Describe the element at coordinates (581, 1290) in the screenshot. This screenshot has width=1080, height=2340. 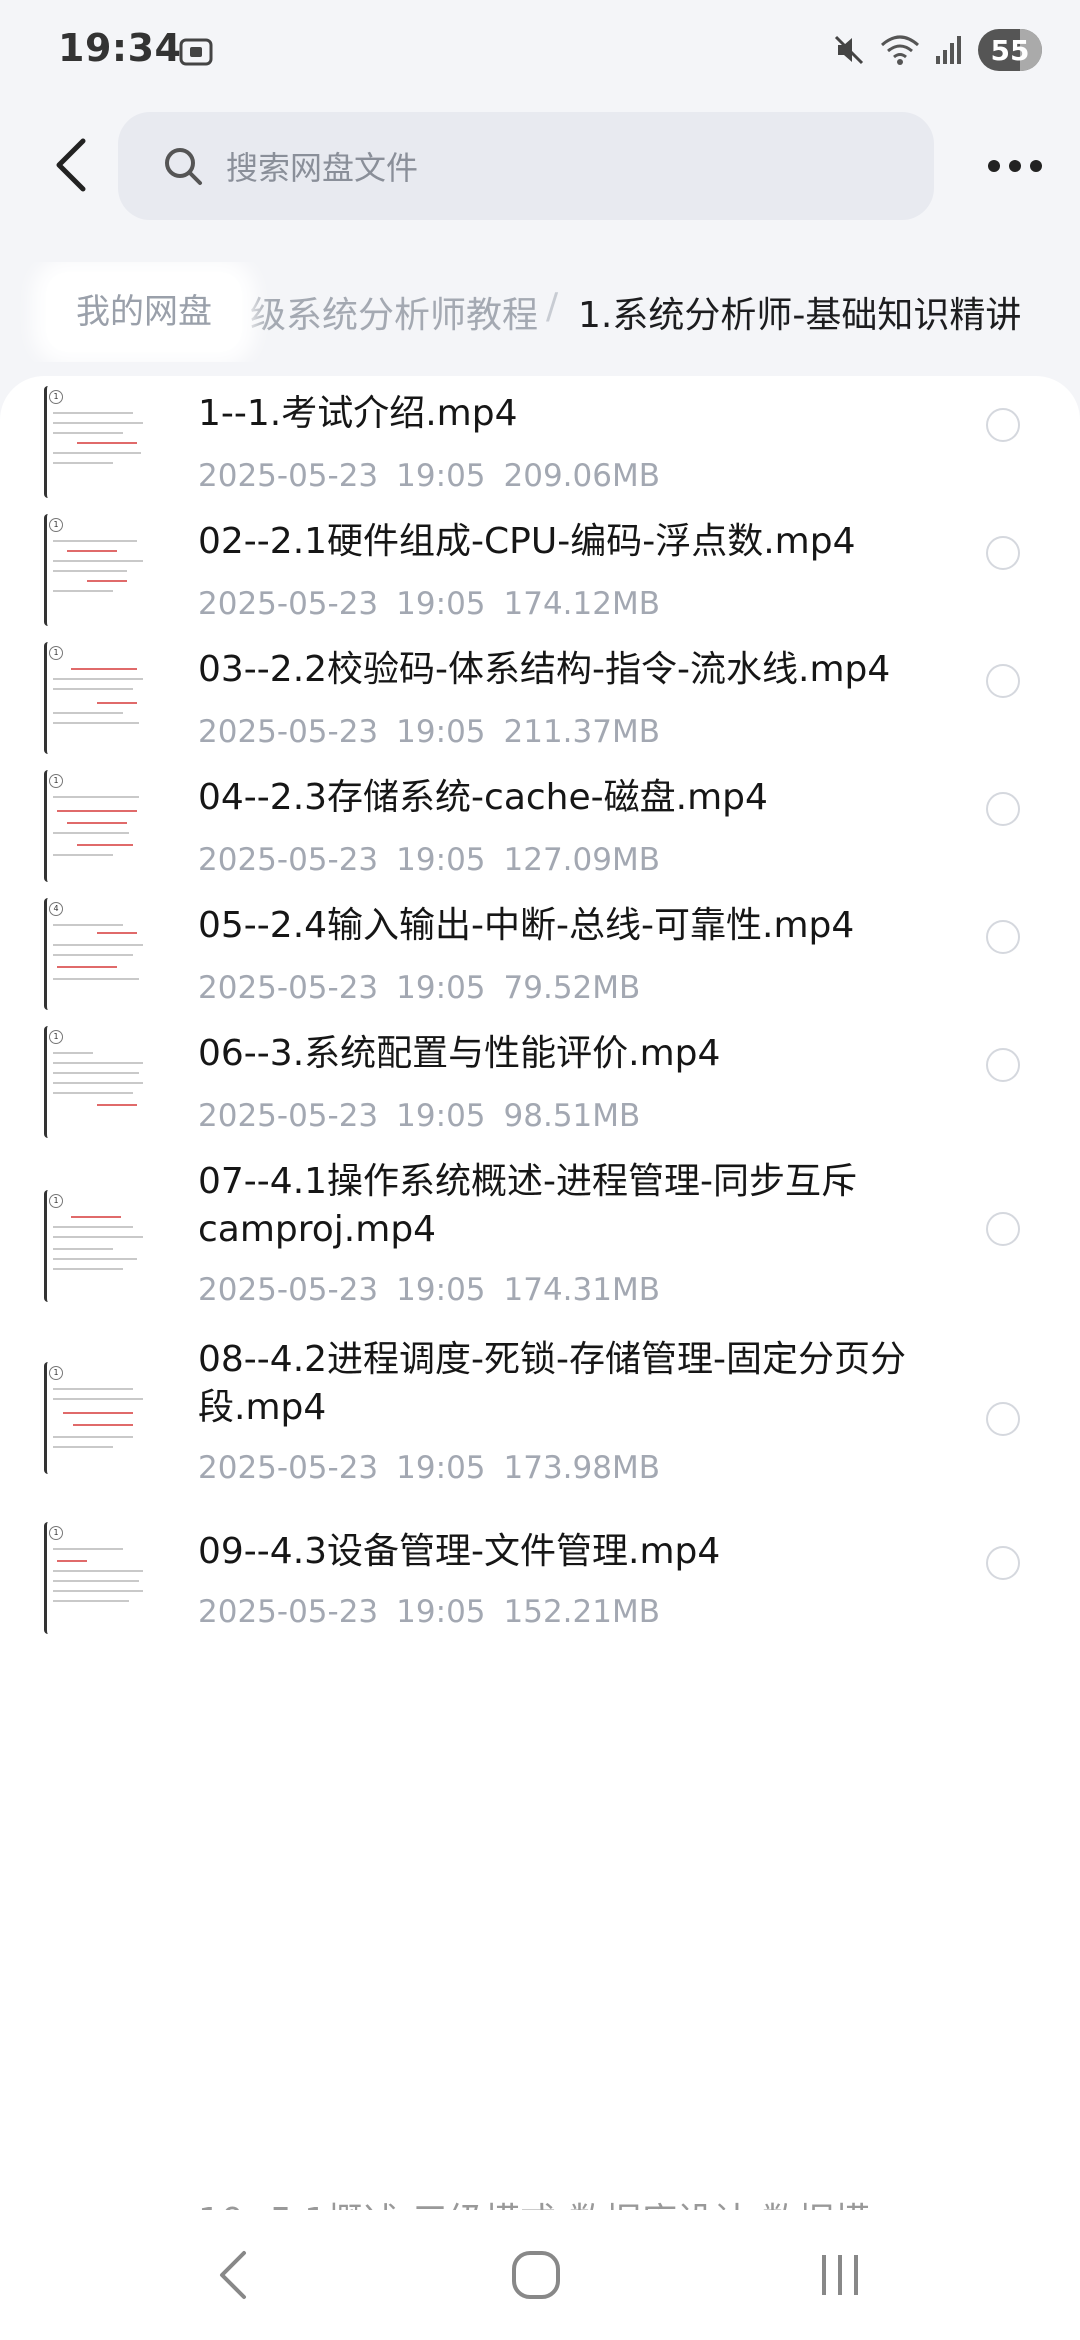
I see `file-size: 174.31MB` at that location.